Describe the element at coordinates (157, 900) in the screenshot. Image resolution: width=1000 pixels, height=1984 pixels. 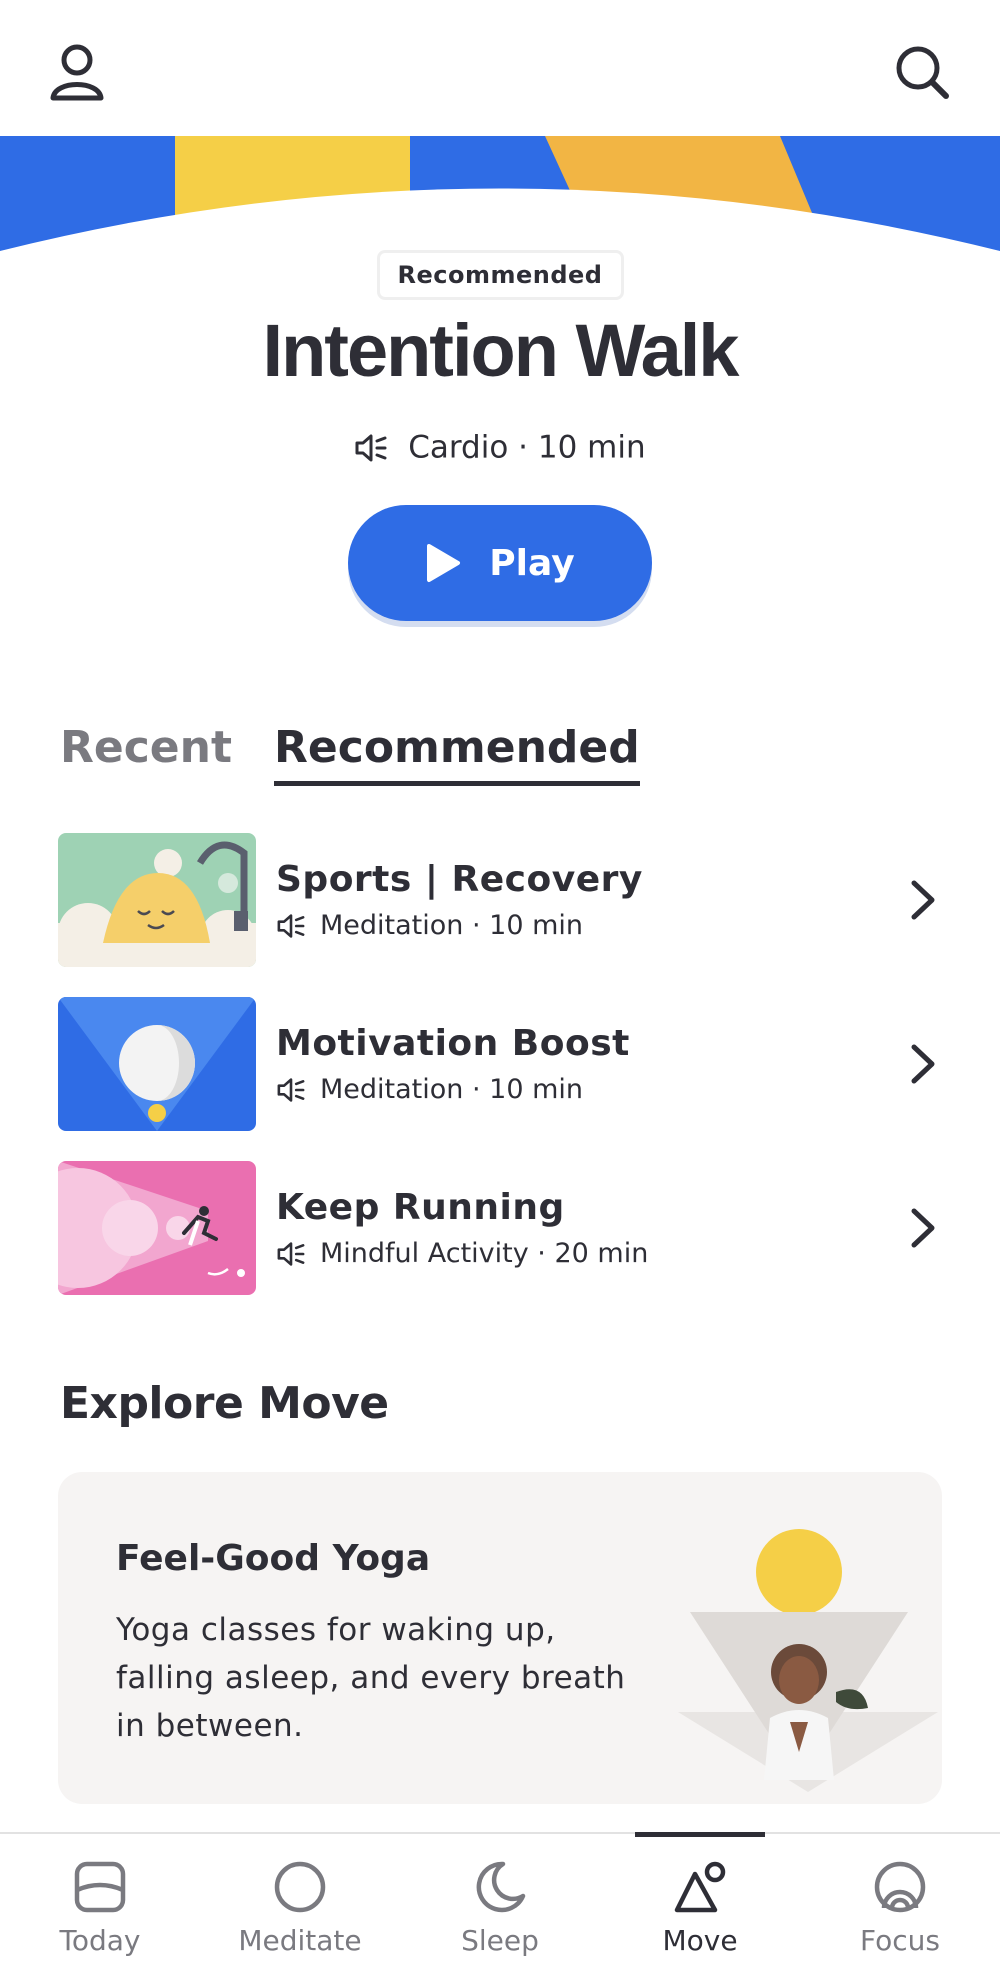
I see `sports-recovery-thumbnail` at that location.